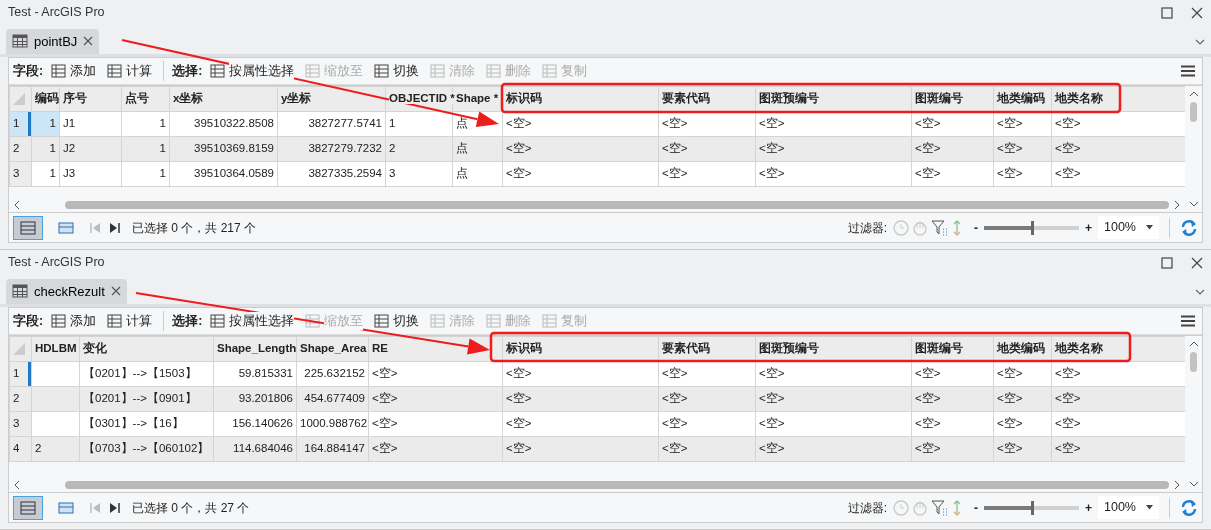  What do you see at coordinates (194, 228) in the screenshot?
I see `selection-status: 已选择 0 个，共 217 个` at bounding box center [194, 228].